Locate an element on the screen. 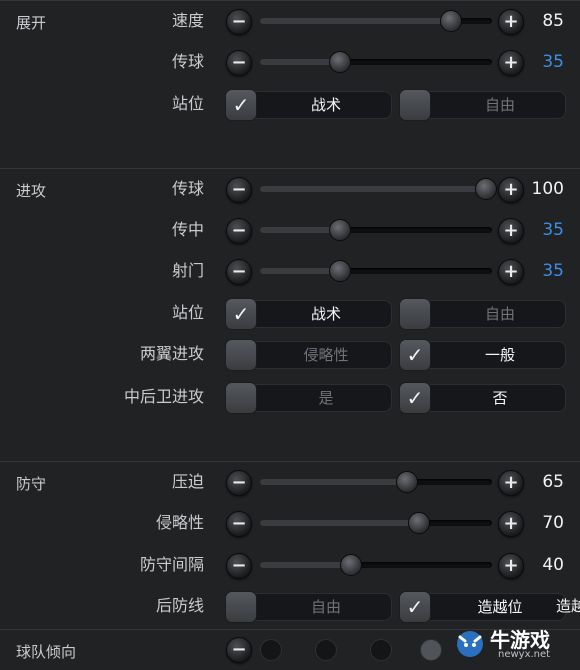 This screenshot has width=580, height=670. option-no: ✓ 否 is located at coordinates (482, 398).